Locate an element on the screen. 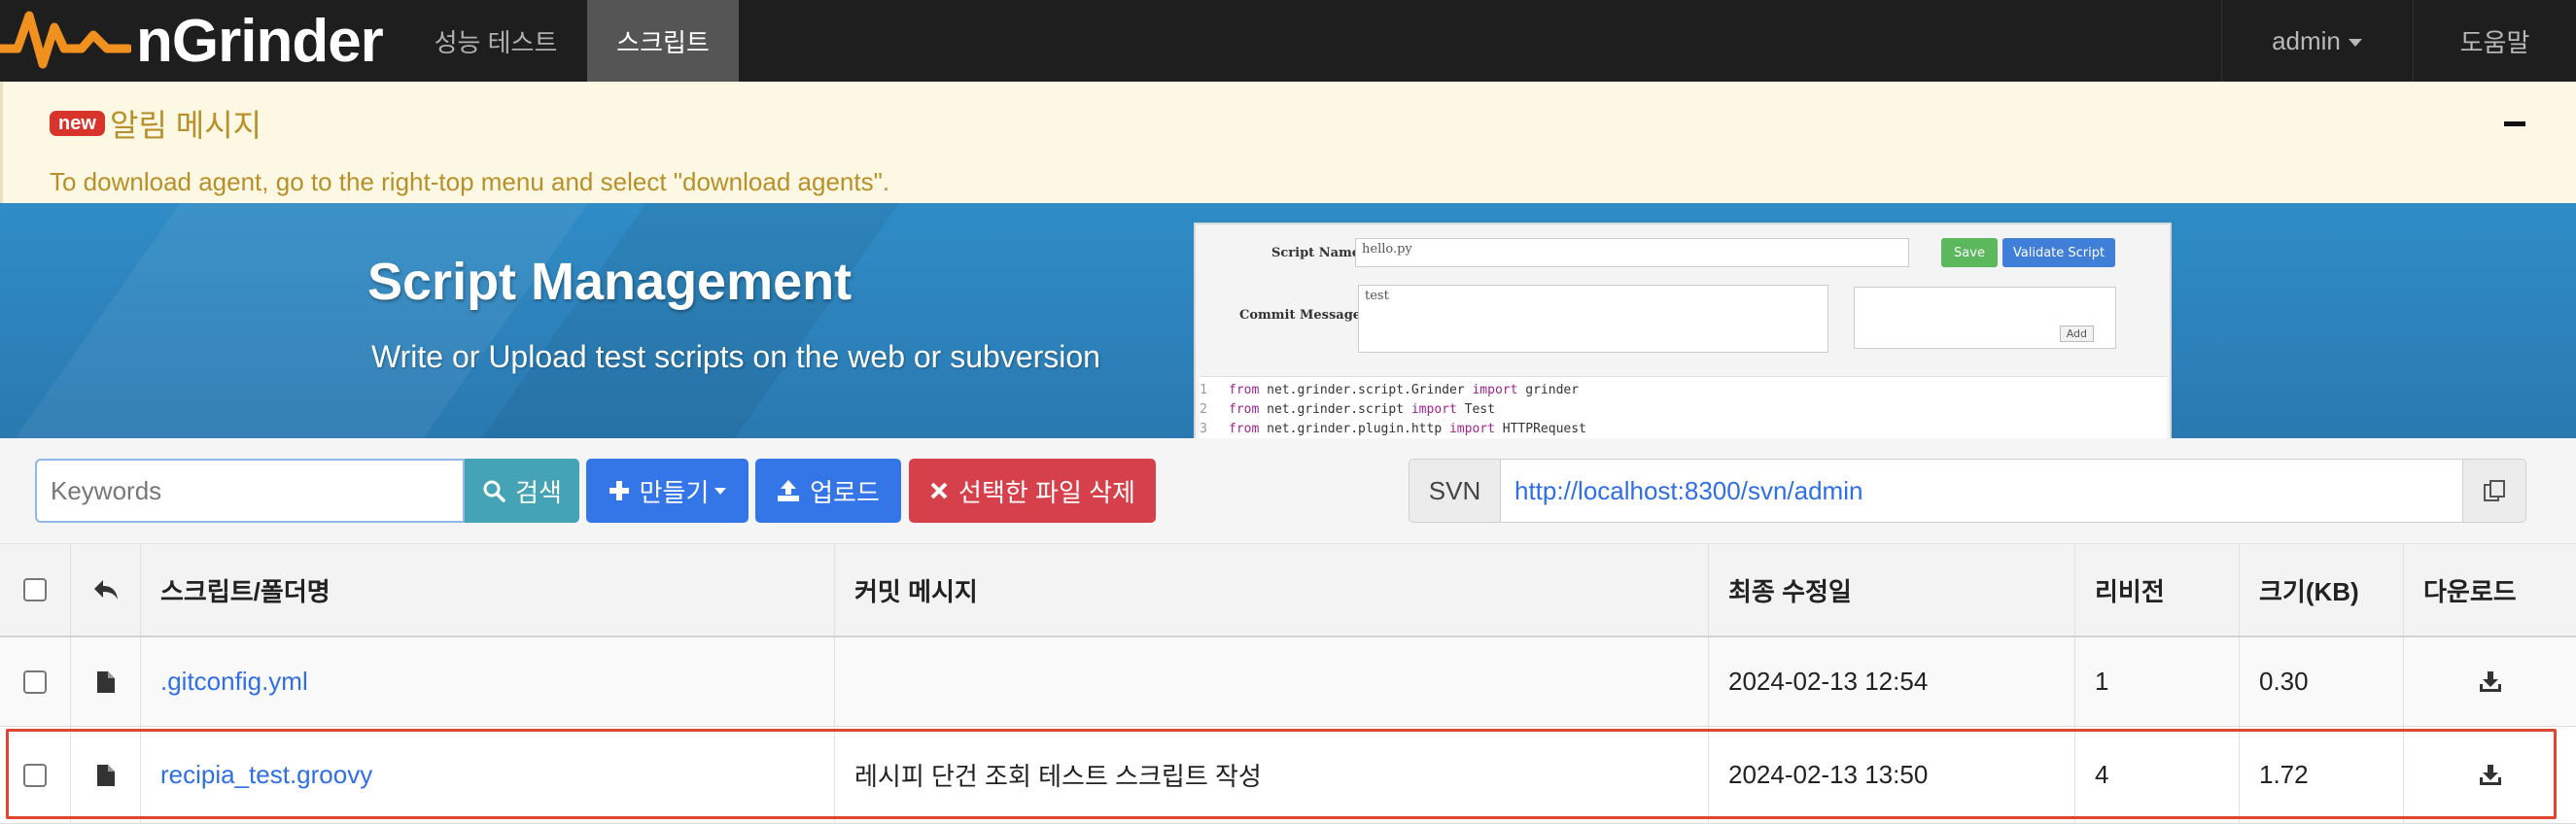 The width and height of the screenshot is (2576, 824). copy-url-button is located at coordinates (2494, 491).